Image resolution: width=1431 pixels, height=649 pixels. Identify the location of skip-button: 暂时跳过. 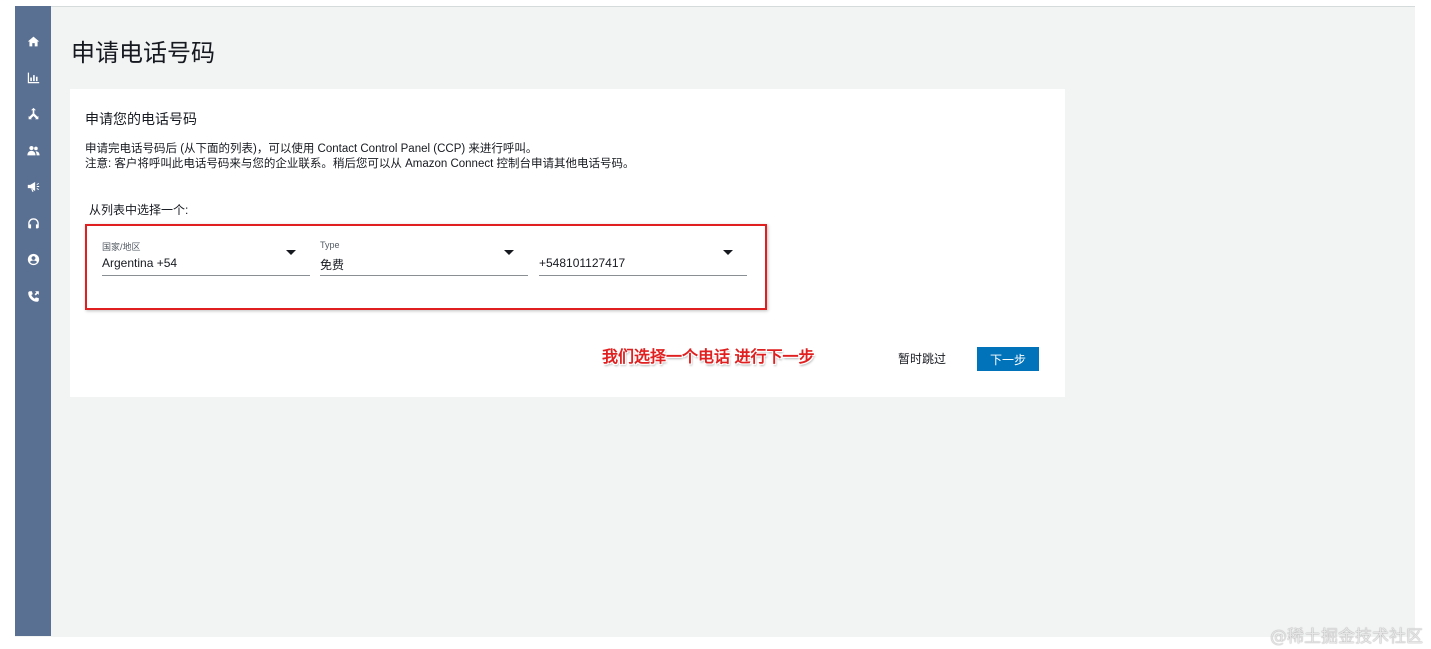
(922, 358).